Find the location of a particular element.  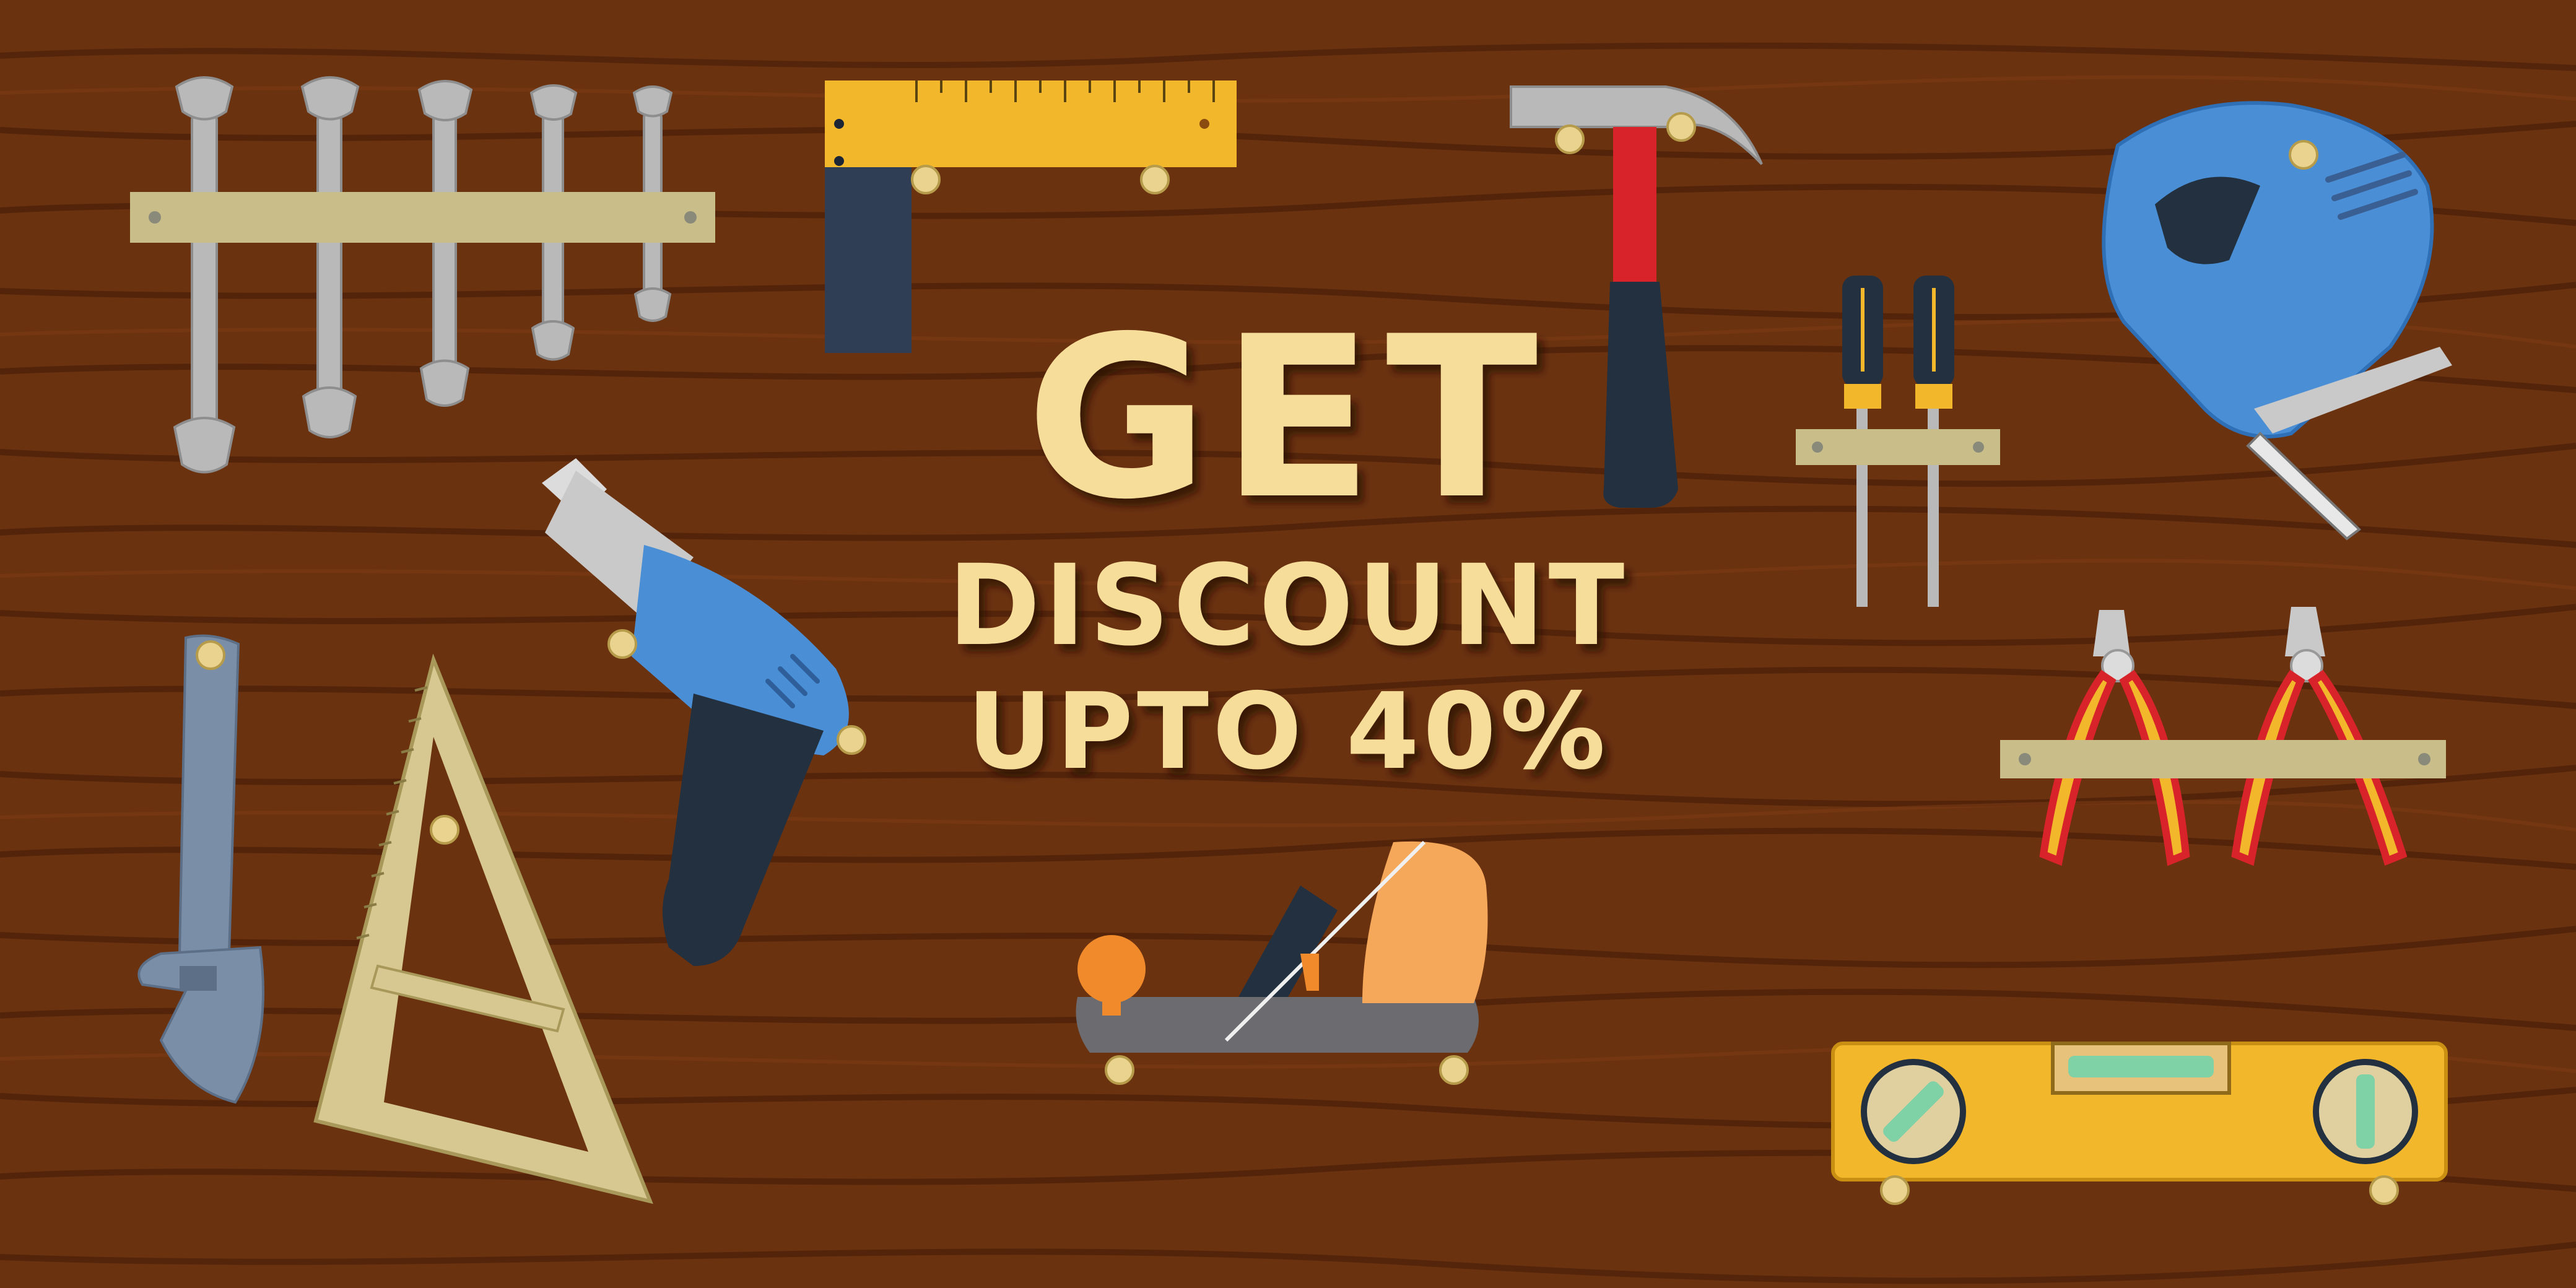

headline-get: GET is located at coordinates (1289, 418).